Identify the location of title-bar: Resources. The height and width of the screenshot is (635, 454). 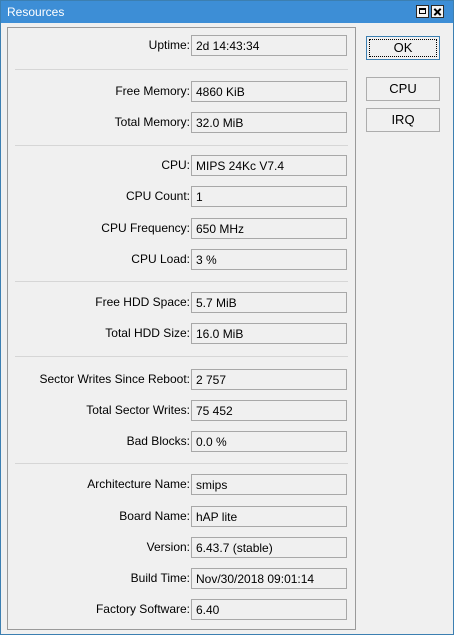
(227, 12).